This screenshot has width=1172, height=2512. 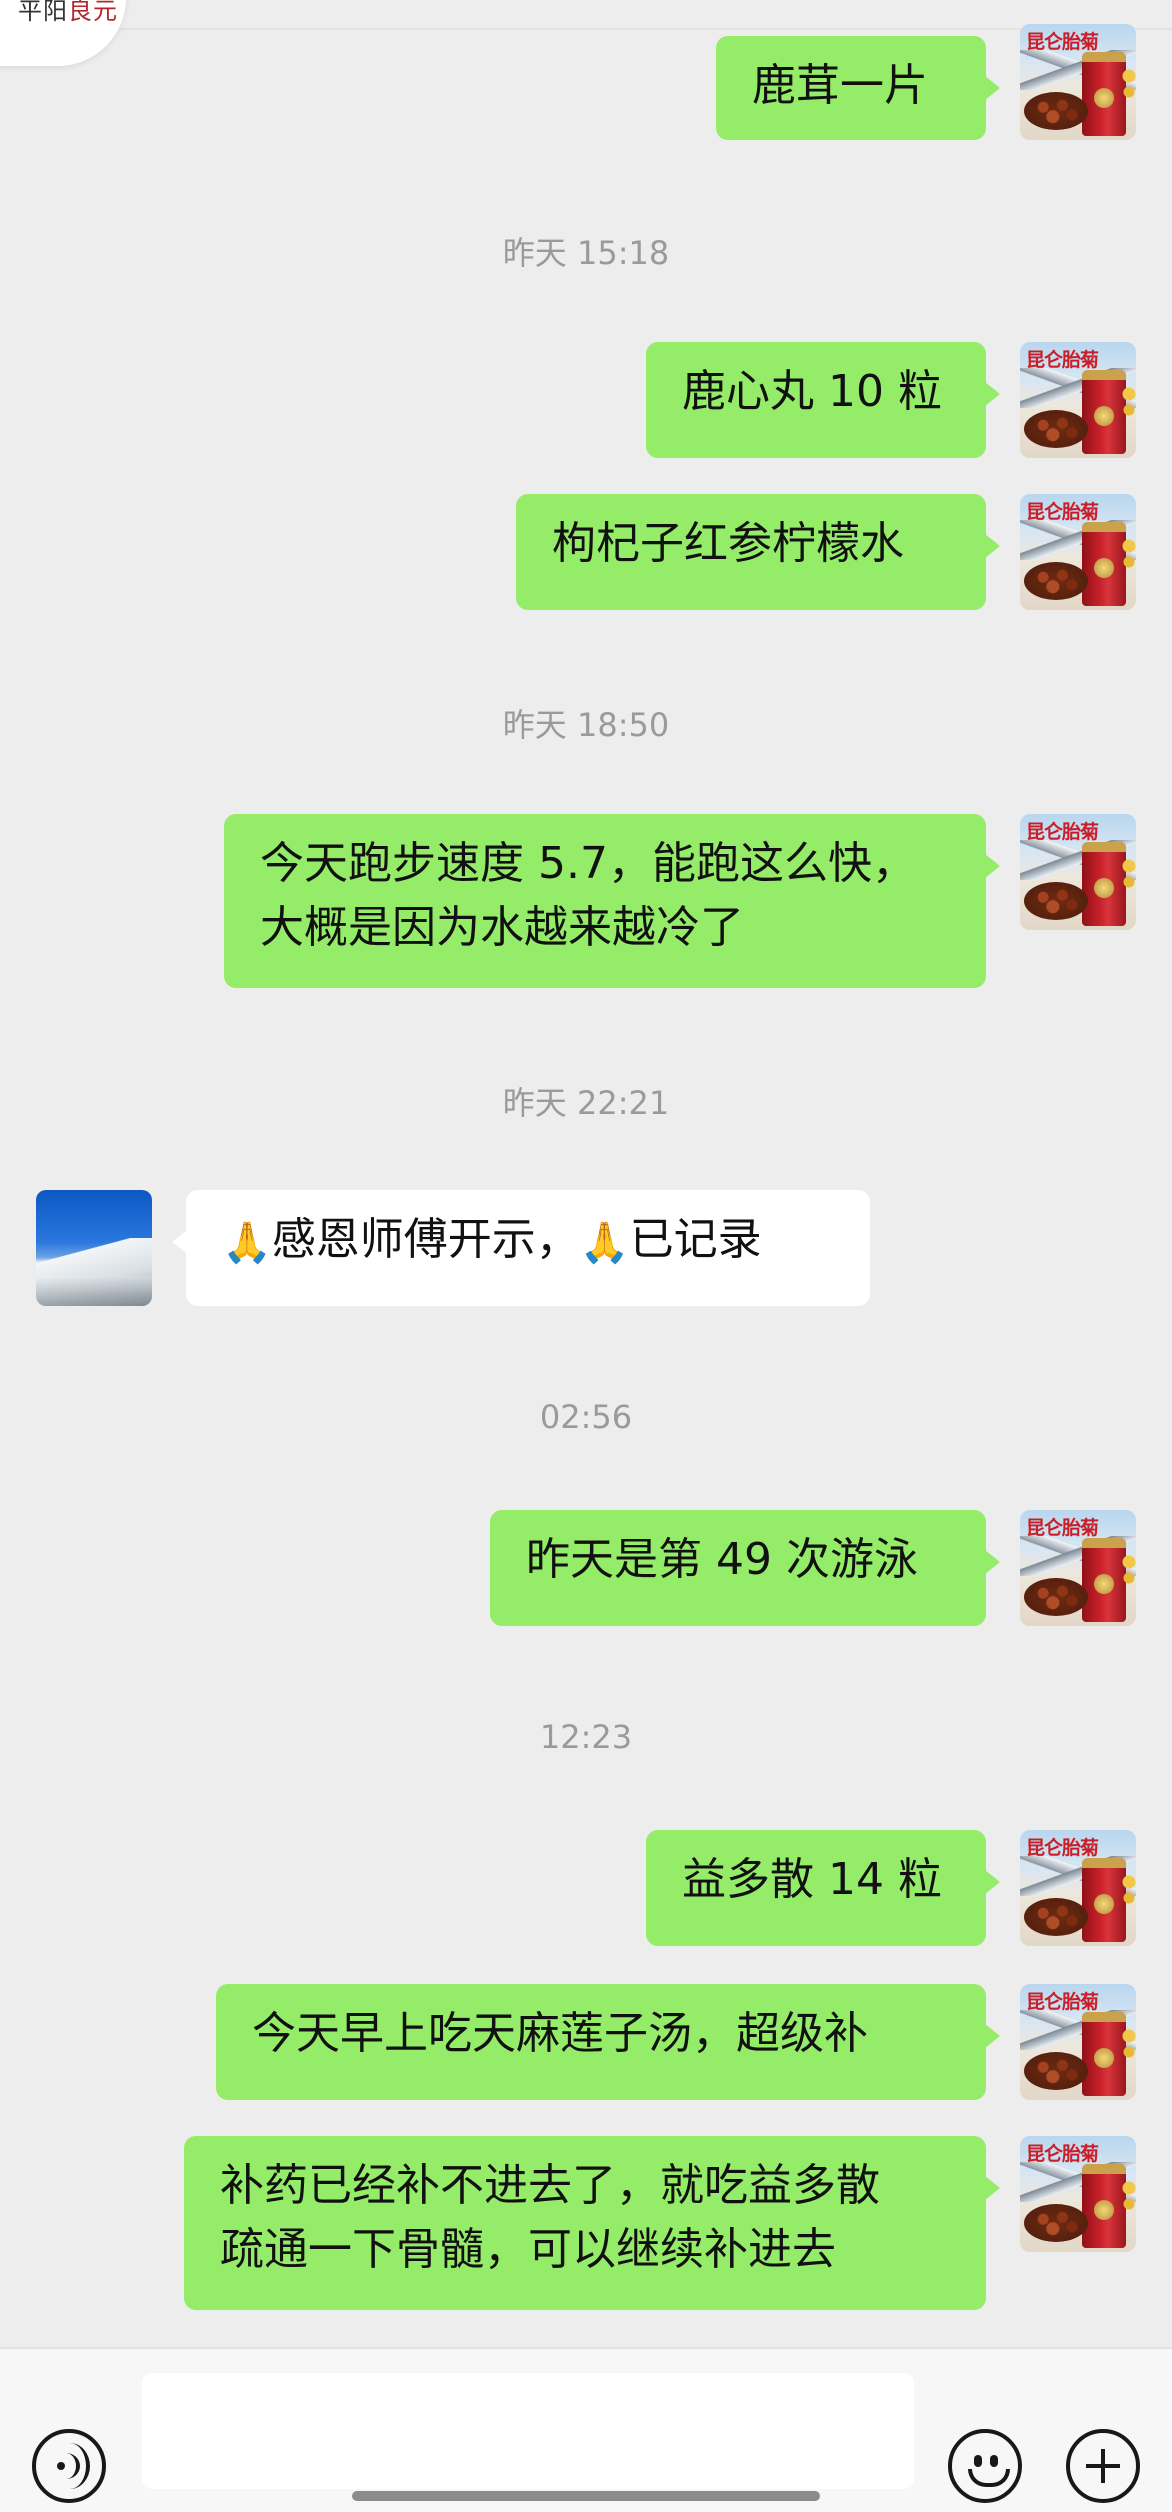 I want to click on message-bubble-outgoing: 枸杞子红参柠檬水, so click(x=758, y=552).